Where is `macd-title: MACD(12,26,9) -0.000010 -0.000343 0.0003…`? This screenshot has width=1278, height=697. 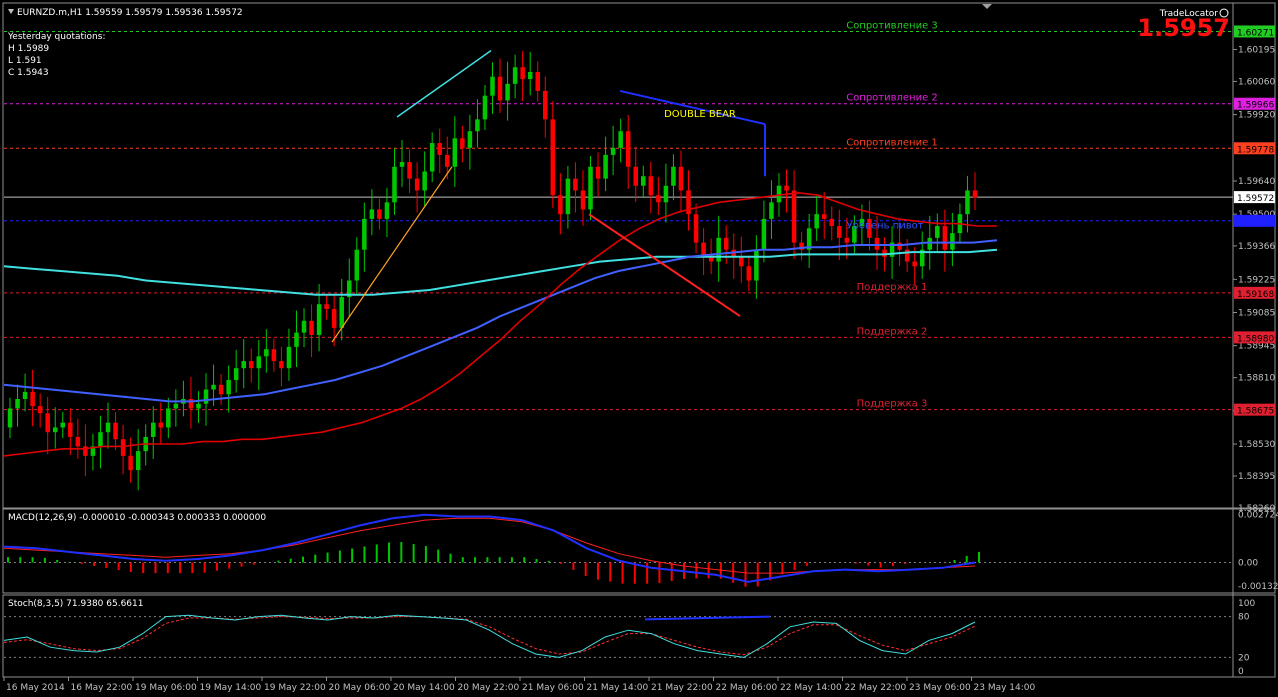 macd-title: MACD(12,26,9) -0.000010 -0.000343 0.0003… is located at coordinates (137, 518).